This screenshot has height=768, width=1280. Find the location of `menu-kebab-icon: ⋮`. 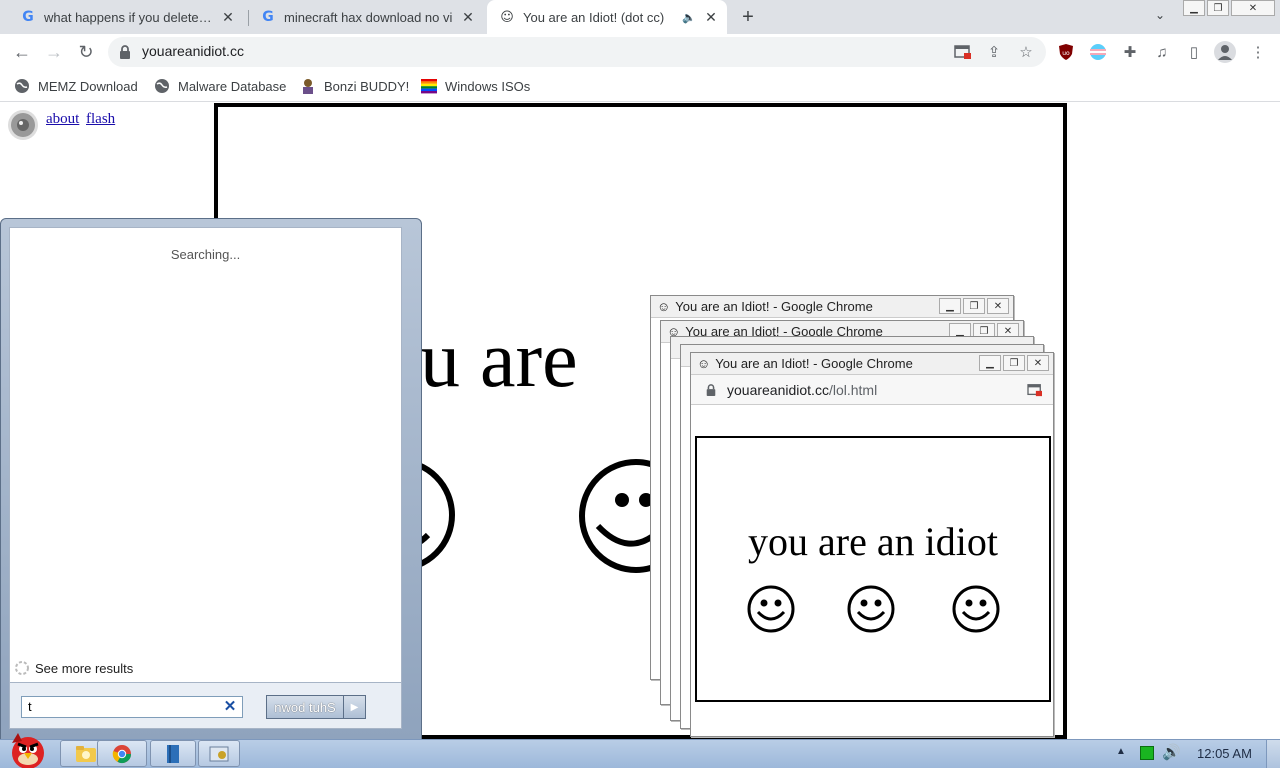

menu-kebab-icon: ⋮ is located at coordinates (1258, 52).